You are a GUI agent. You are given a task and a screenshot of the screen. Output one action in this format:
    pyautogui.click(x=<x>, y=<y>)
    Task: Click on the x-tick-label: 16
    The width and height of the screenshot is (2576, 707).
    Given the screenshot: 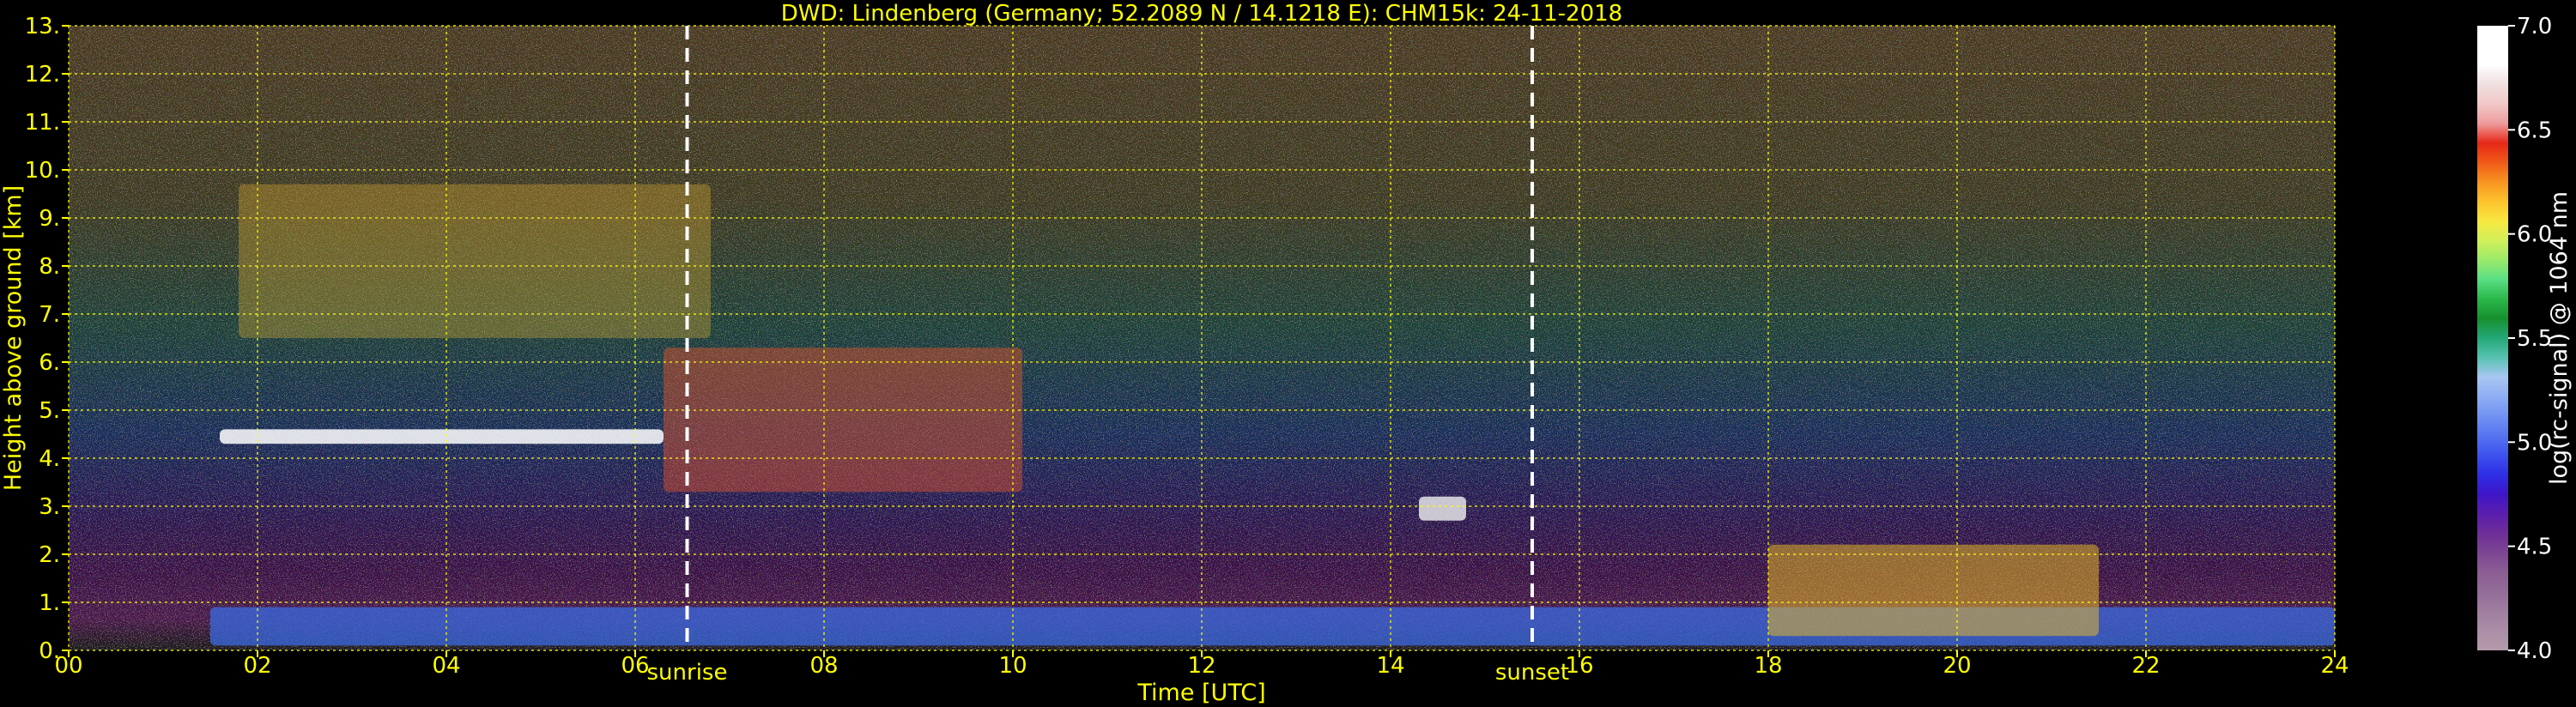 What is the action you would take?
    pyautogui.click(x=1579, y=666)
    